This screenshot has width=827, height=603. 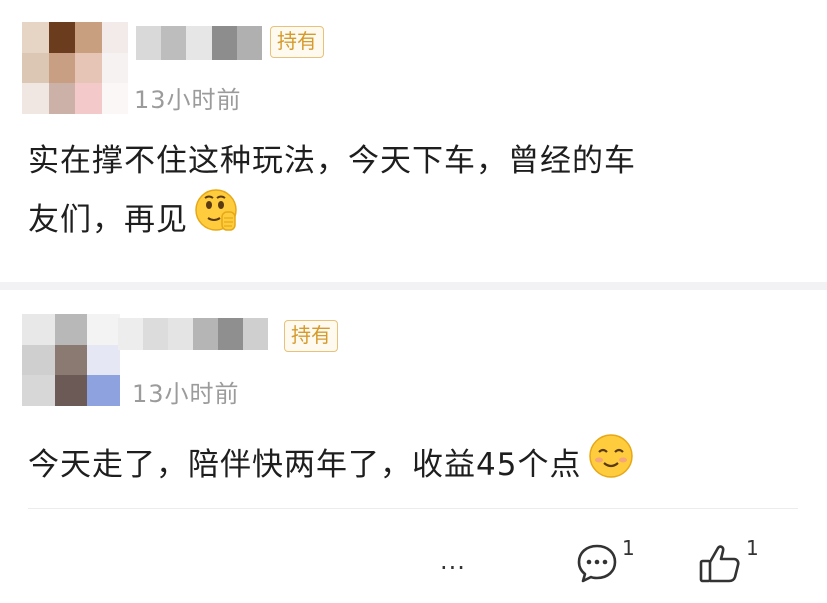 What do you see at coordinates (305, 464) in the screenshot?
I see `comment-text-line-1: 今天走了，陪伴快两年了，收益45个点` at bounding box center [305, 464].